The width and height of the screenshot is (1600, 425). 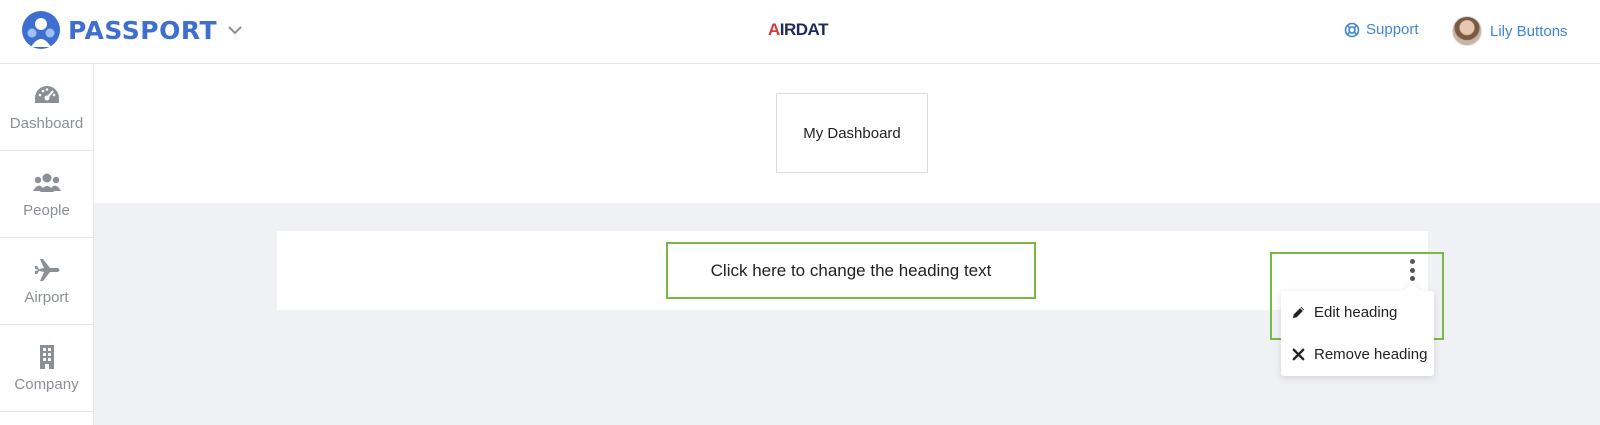 I want to click on chevron-down-icon, so click(x=235, y=30).